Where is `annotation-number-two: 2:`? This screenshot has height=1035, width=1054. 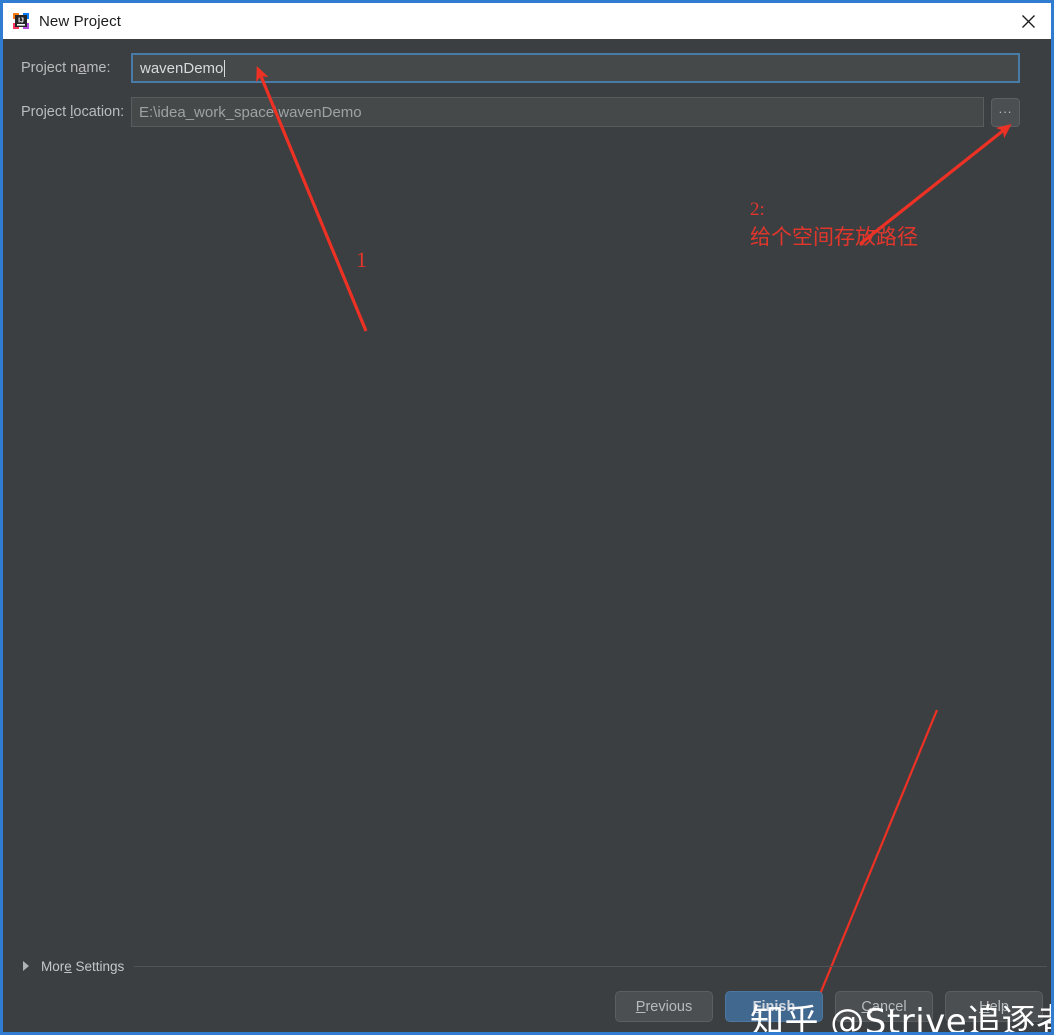
annotation-number-two: 2: is located at coordinates (757, 209).